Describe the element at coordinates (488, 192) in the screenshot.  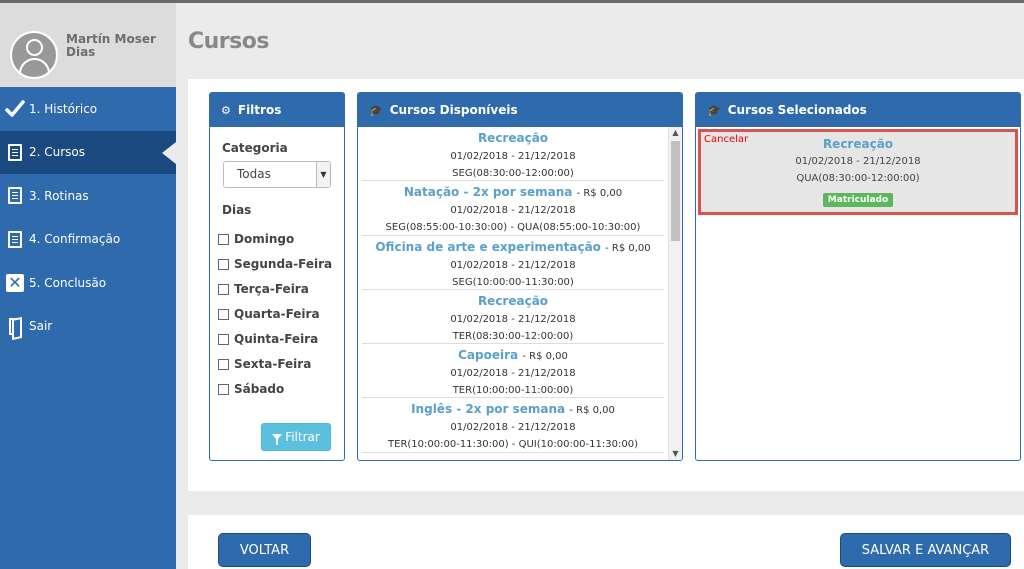
I see `course-name: Natação - 2x por semana` at that location.